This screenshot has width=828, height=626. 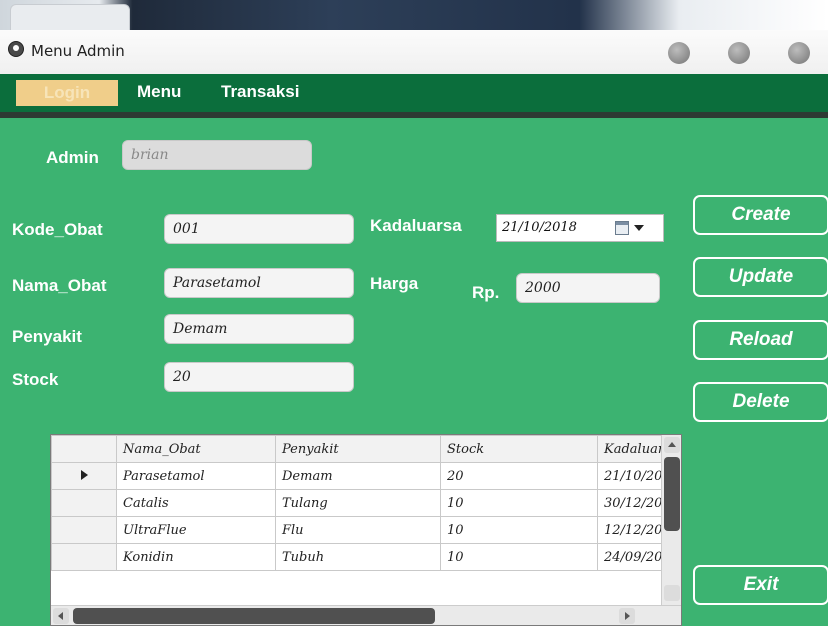 I want to click on nama-obat-input: Parasetamol, so click(x=259, y=283).